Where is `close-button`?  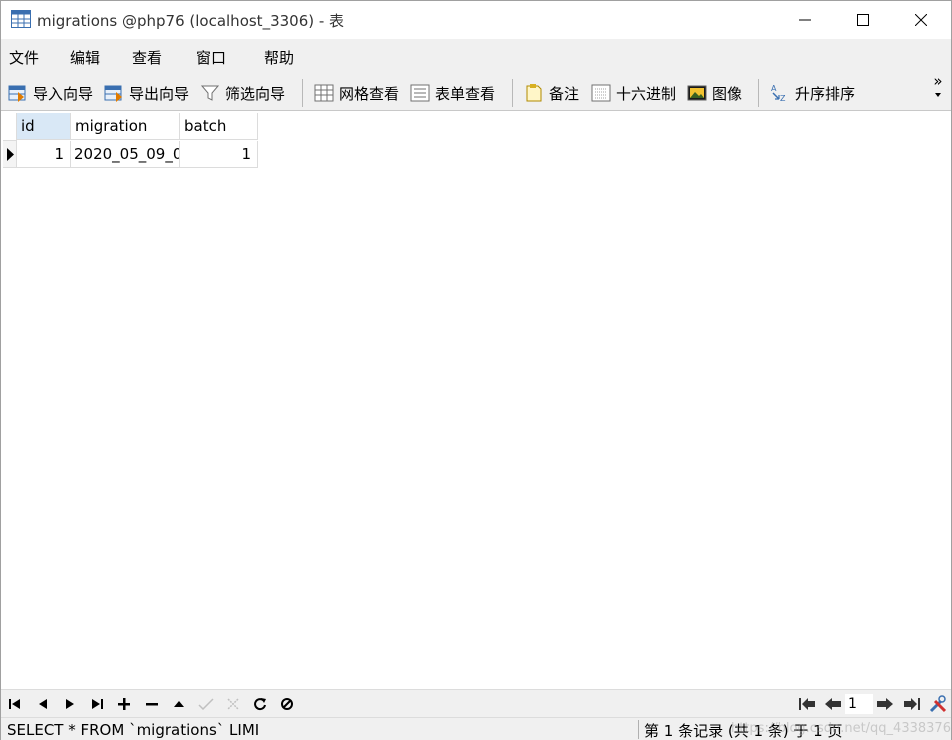 close-button is located at coordinates (921, 20).